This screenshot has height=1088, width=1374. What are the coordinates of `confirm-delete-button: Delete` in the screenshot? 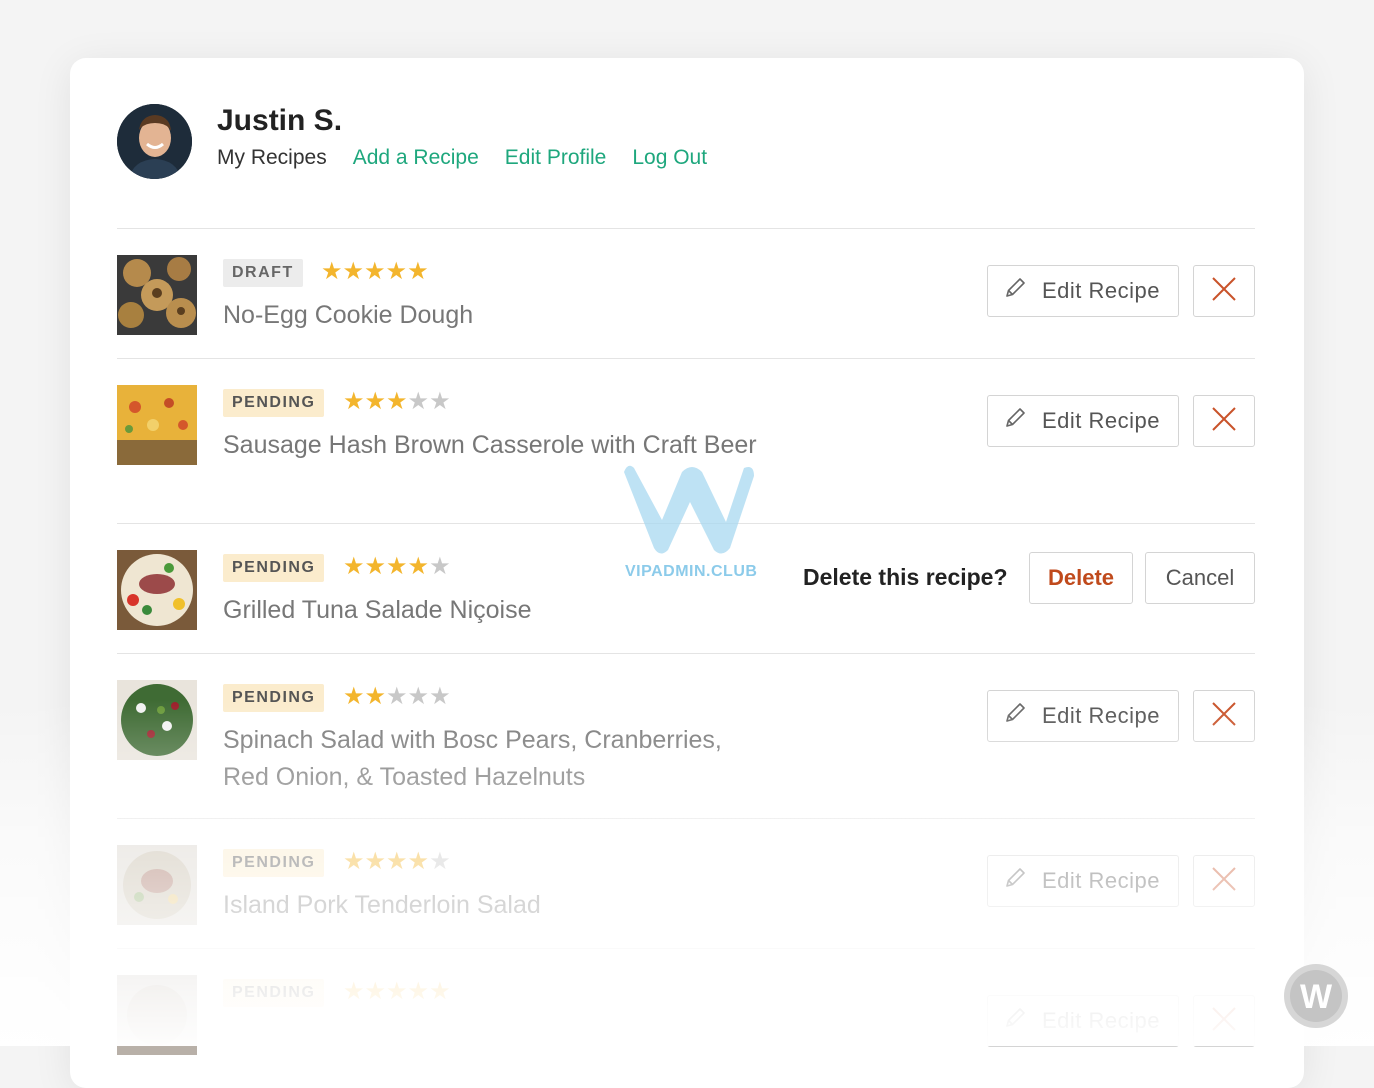 It's located at (1081, 578).